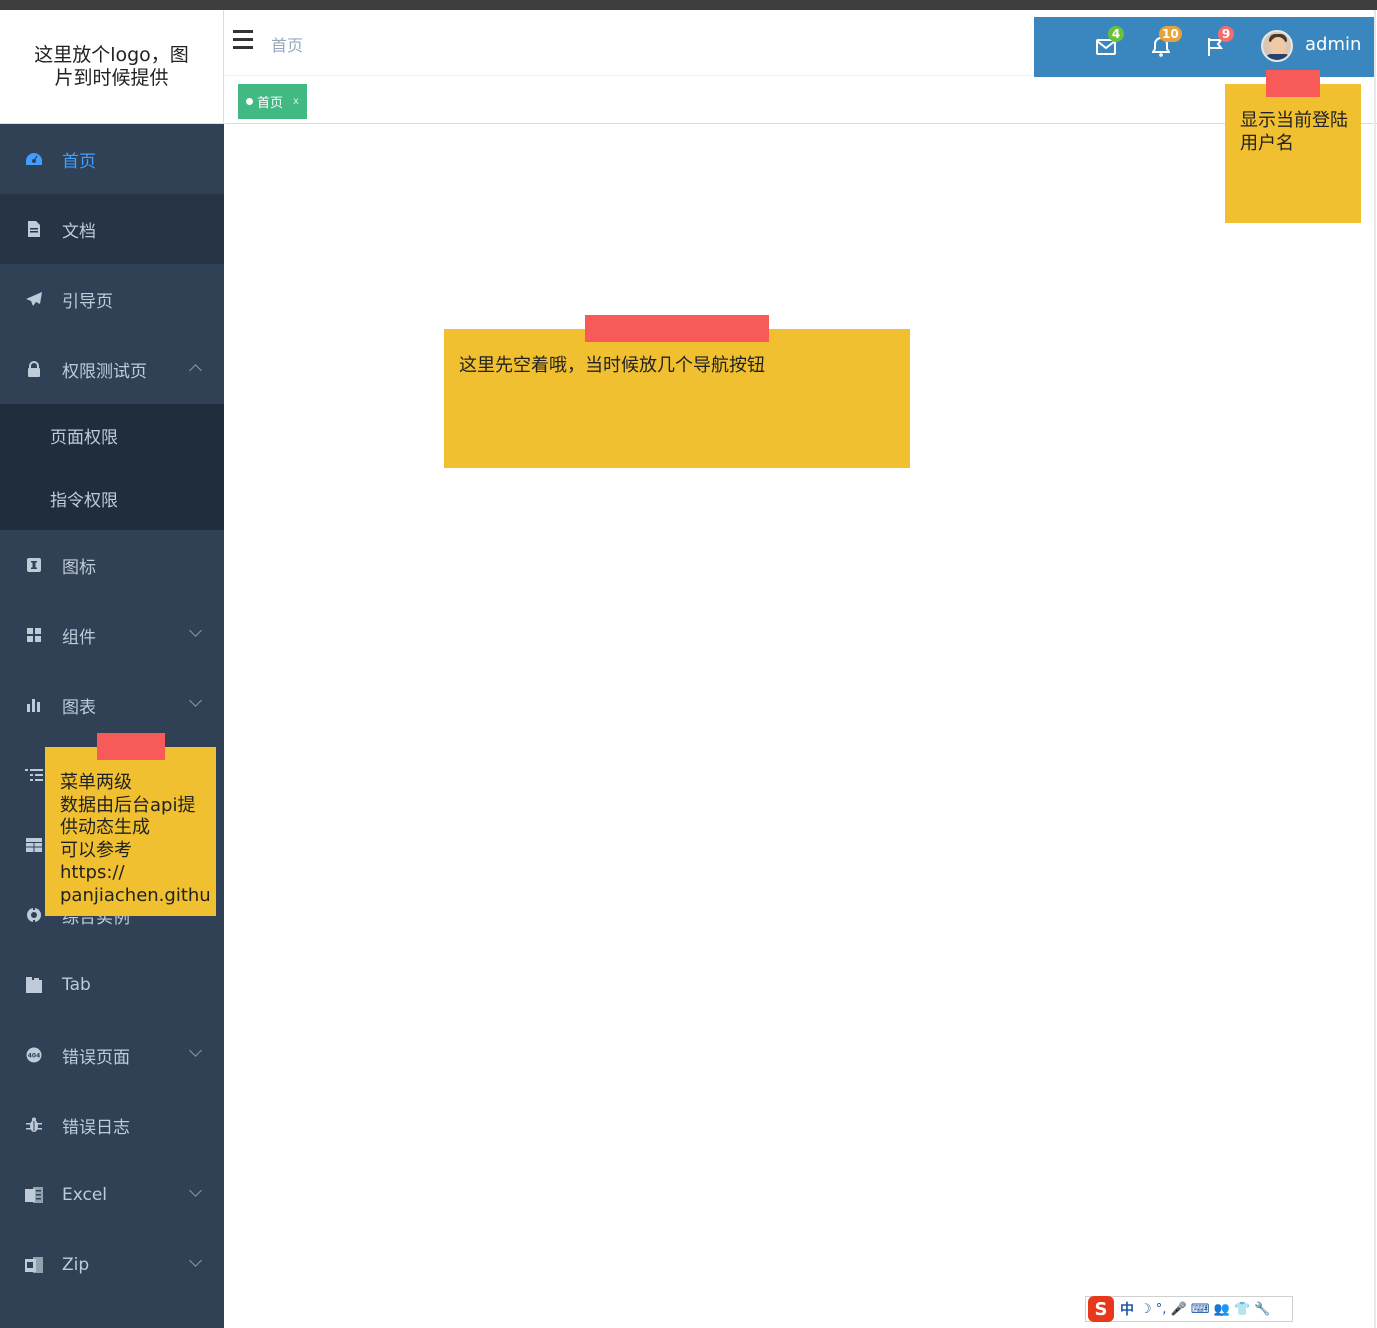 The image size is (1377, 1328). Describe the element at coordinates (1226, 34) in the screenshot. I see `flag-badge: 9` at that location.